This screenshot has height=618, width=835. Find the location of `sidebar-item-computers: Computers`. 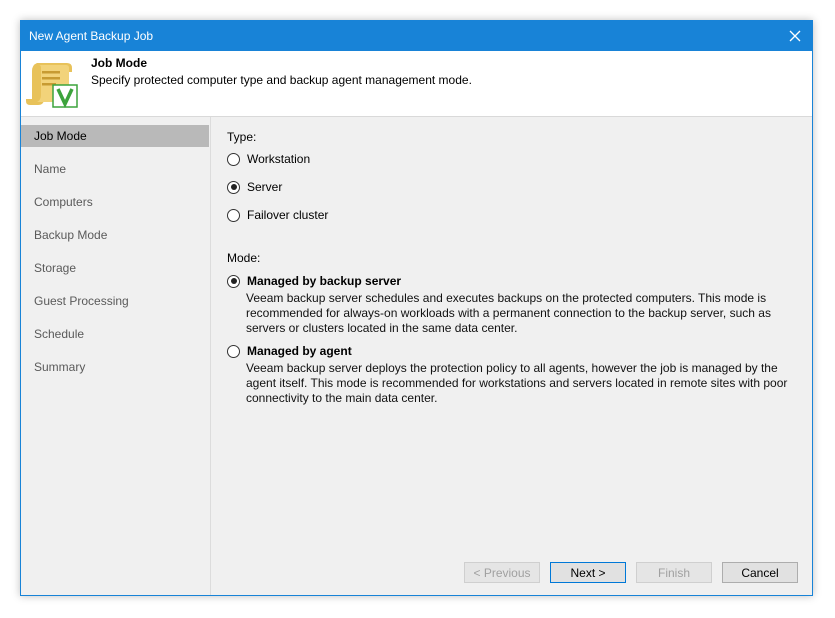

sidebar-item-computers: Computers is located at coordinates (115, 202).